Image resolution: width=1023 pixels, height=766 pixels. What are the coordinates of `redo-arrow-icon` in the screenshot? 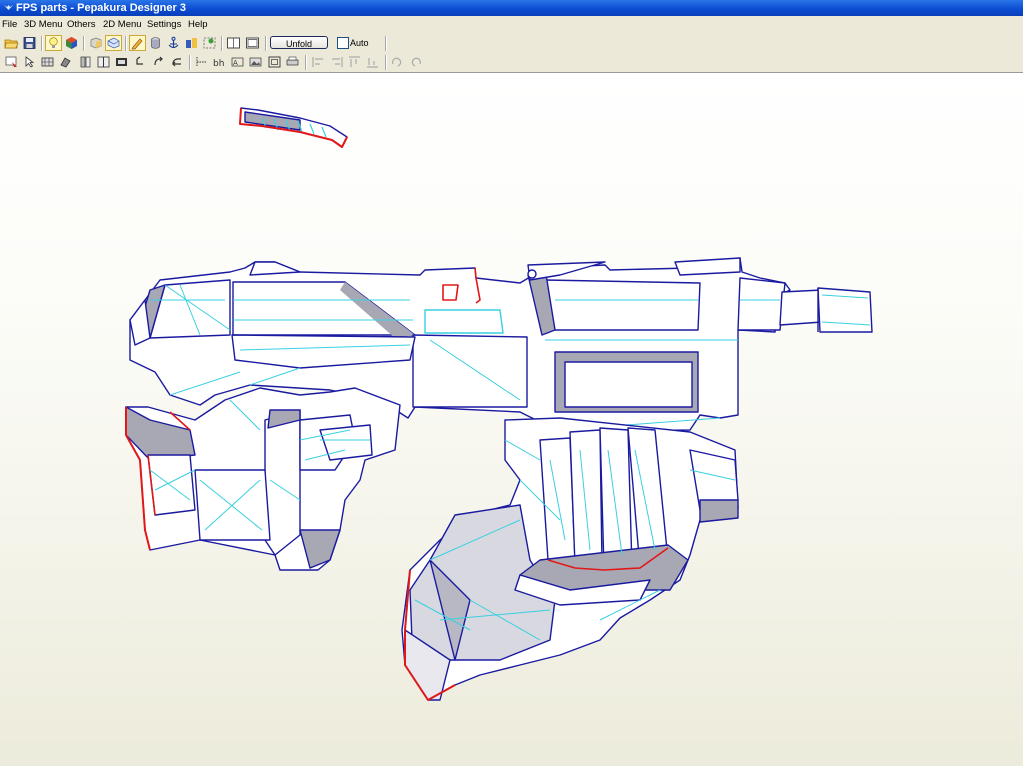 It's located at (158, 62).